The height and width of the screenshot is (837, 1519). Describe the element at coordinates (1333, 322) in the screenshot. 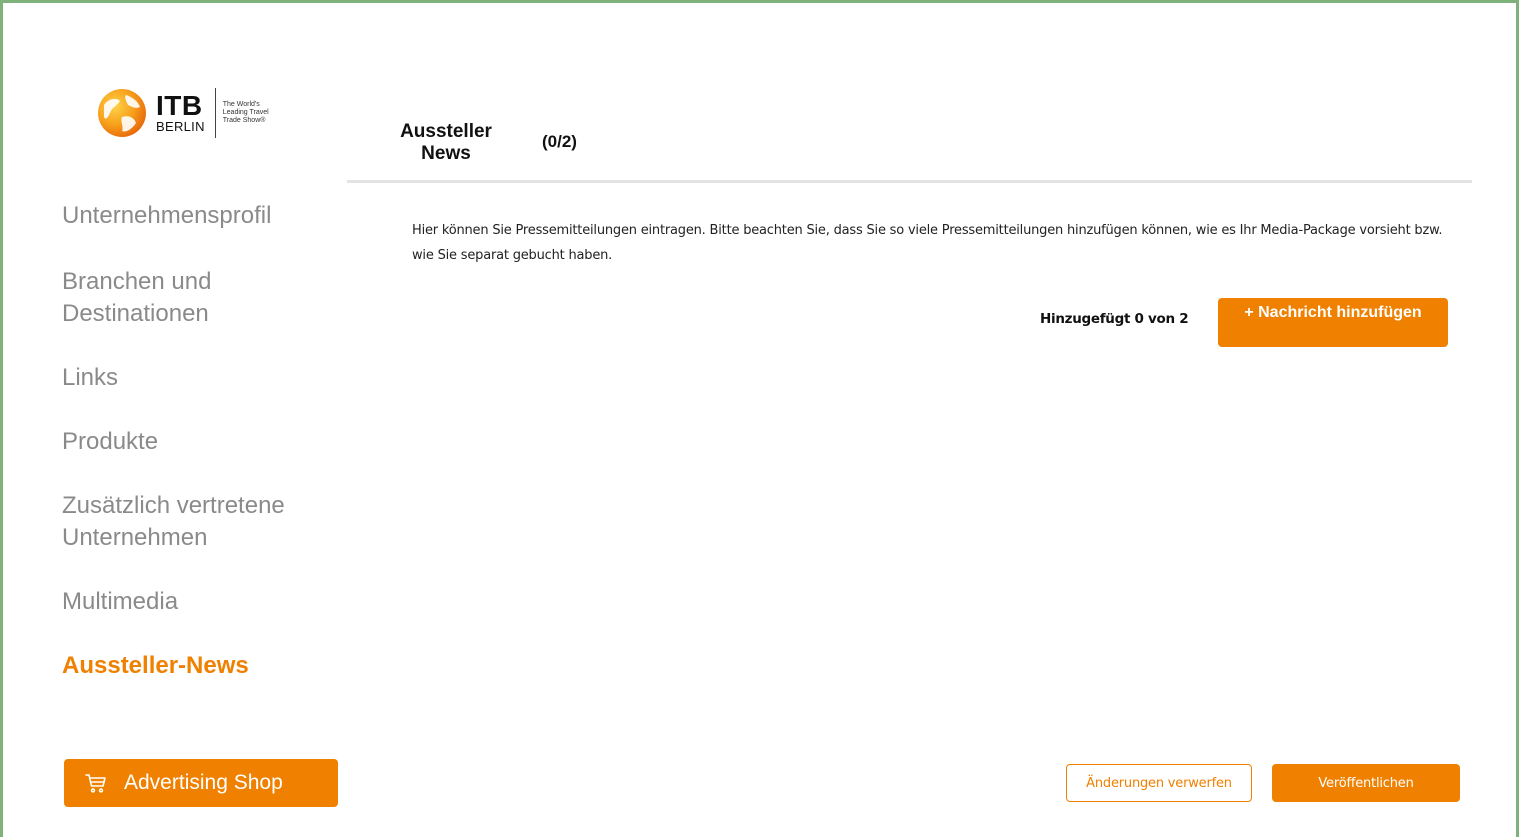

I see `add-news-button: + Nachricht hinzufügen` at that location.